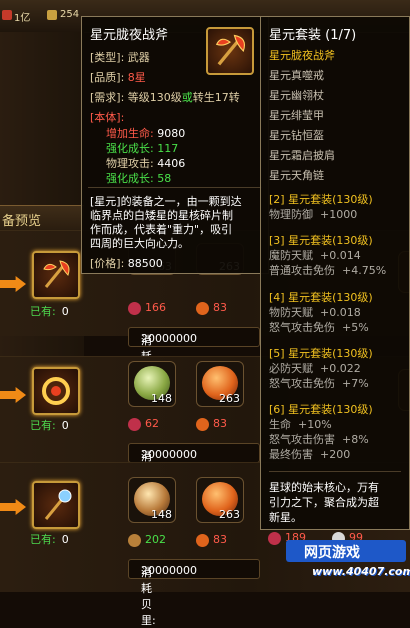 This screenshot has height=628, width=410. What do you see at coordinates (332, 553) in the screenshot?
I see `watermark-badge-text: 网页游戏` at bounding box center [332, 553].